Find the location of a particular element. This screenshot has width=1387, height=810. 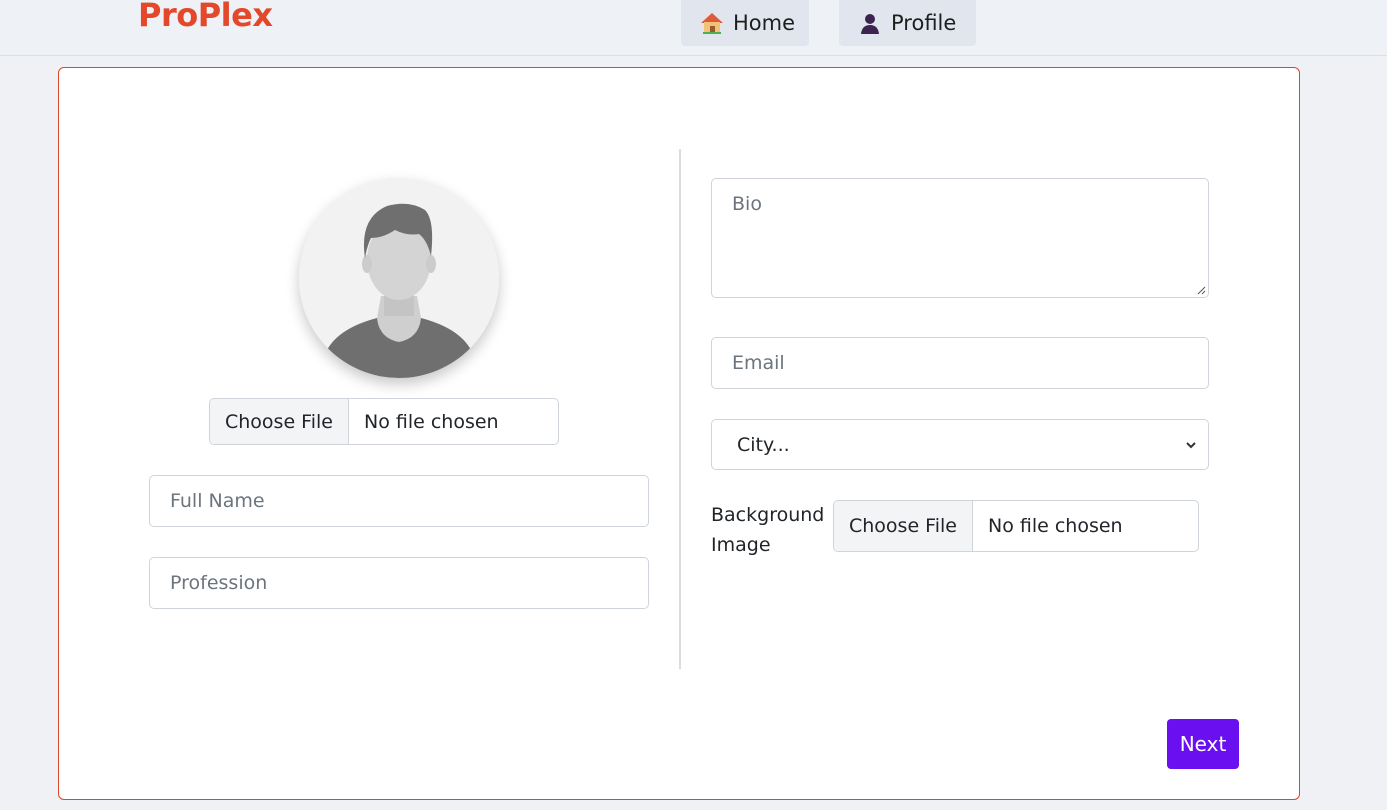

column-divider is located at coordinates (680, 409).